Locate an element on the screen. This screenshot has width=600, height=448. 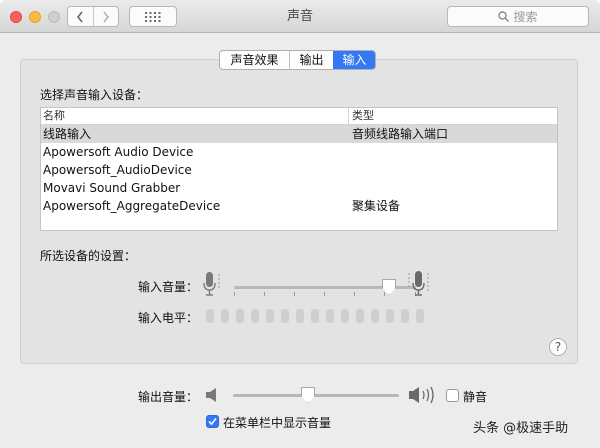
search-icon is located at coordinates (504, 16).